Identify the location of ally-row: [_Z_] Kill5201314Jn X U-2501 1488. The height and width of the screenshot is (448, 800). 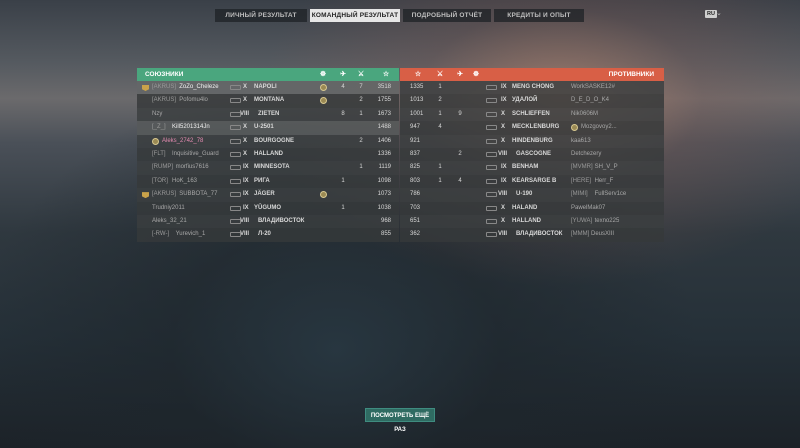
(268, 128).